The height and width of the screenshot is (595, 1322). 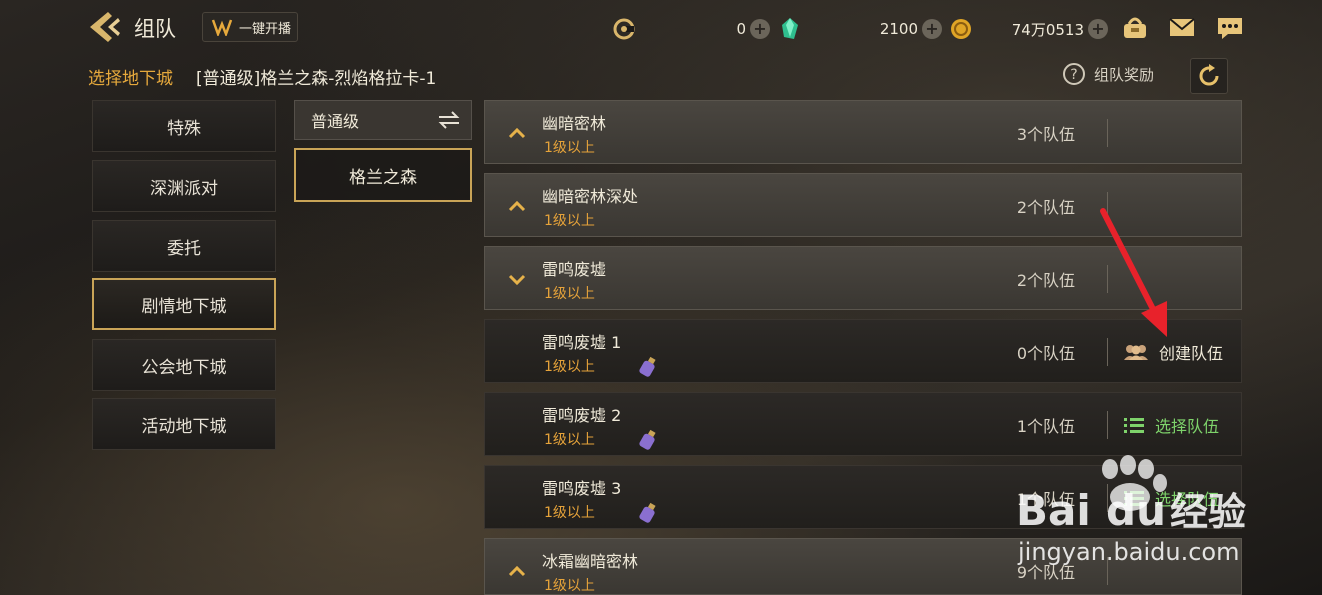 What do you see at coordinates (582, 415) in the screenshot?
I see `dungeon-name: 雷鸣废墟 2` at bounding box center [582, 415].